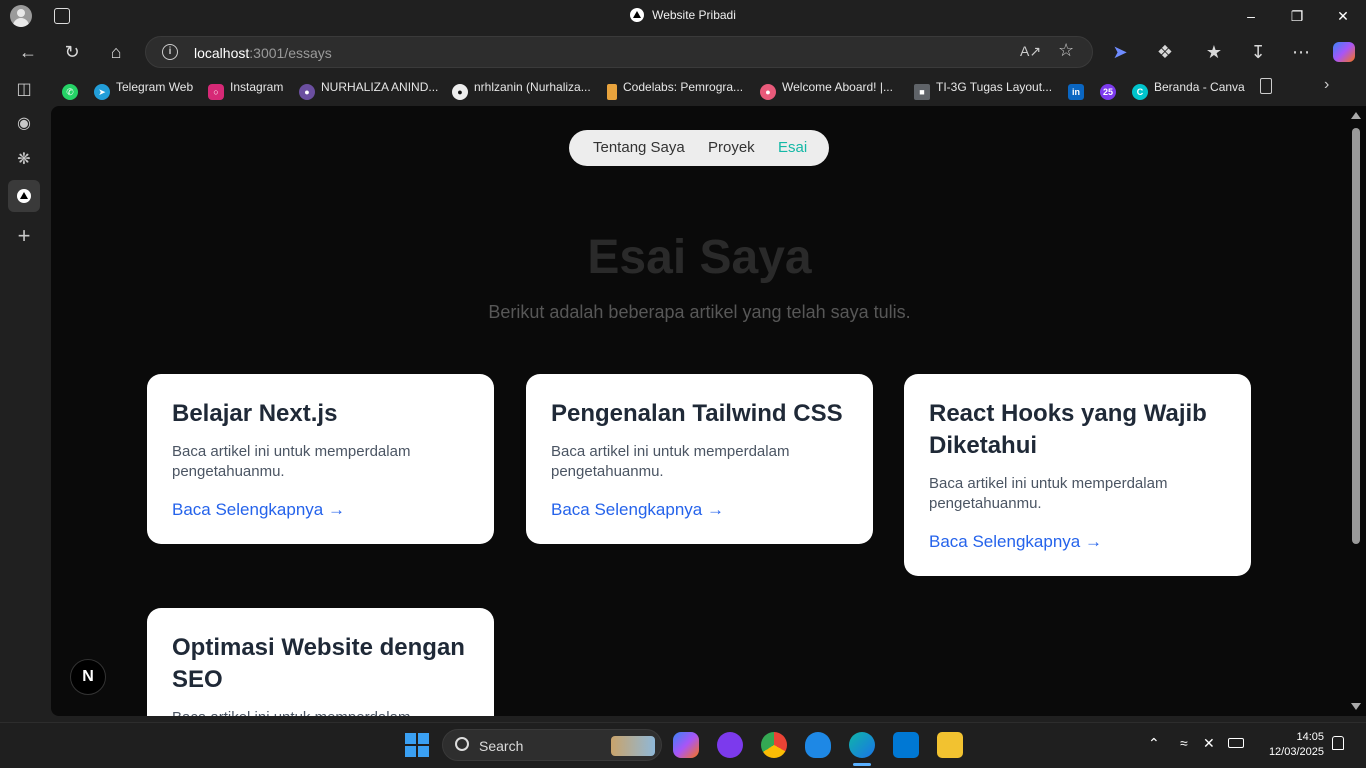 Image resolution: width=1366 pixels, height=768 pixels. Describe the element at coordinates (818, 745) in the screenshot. I see `app-blue-icon` at that location.